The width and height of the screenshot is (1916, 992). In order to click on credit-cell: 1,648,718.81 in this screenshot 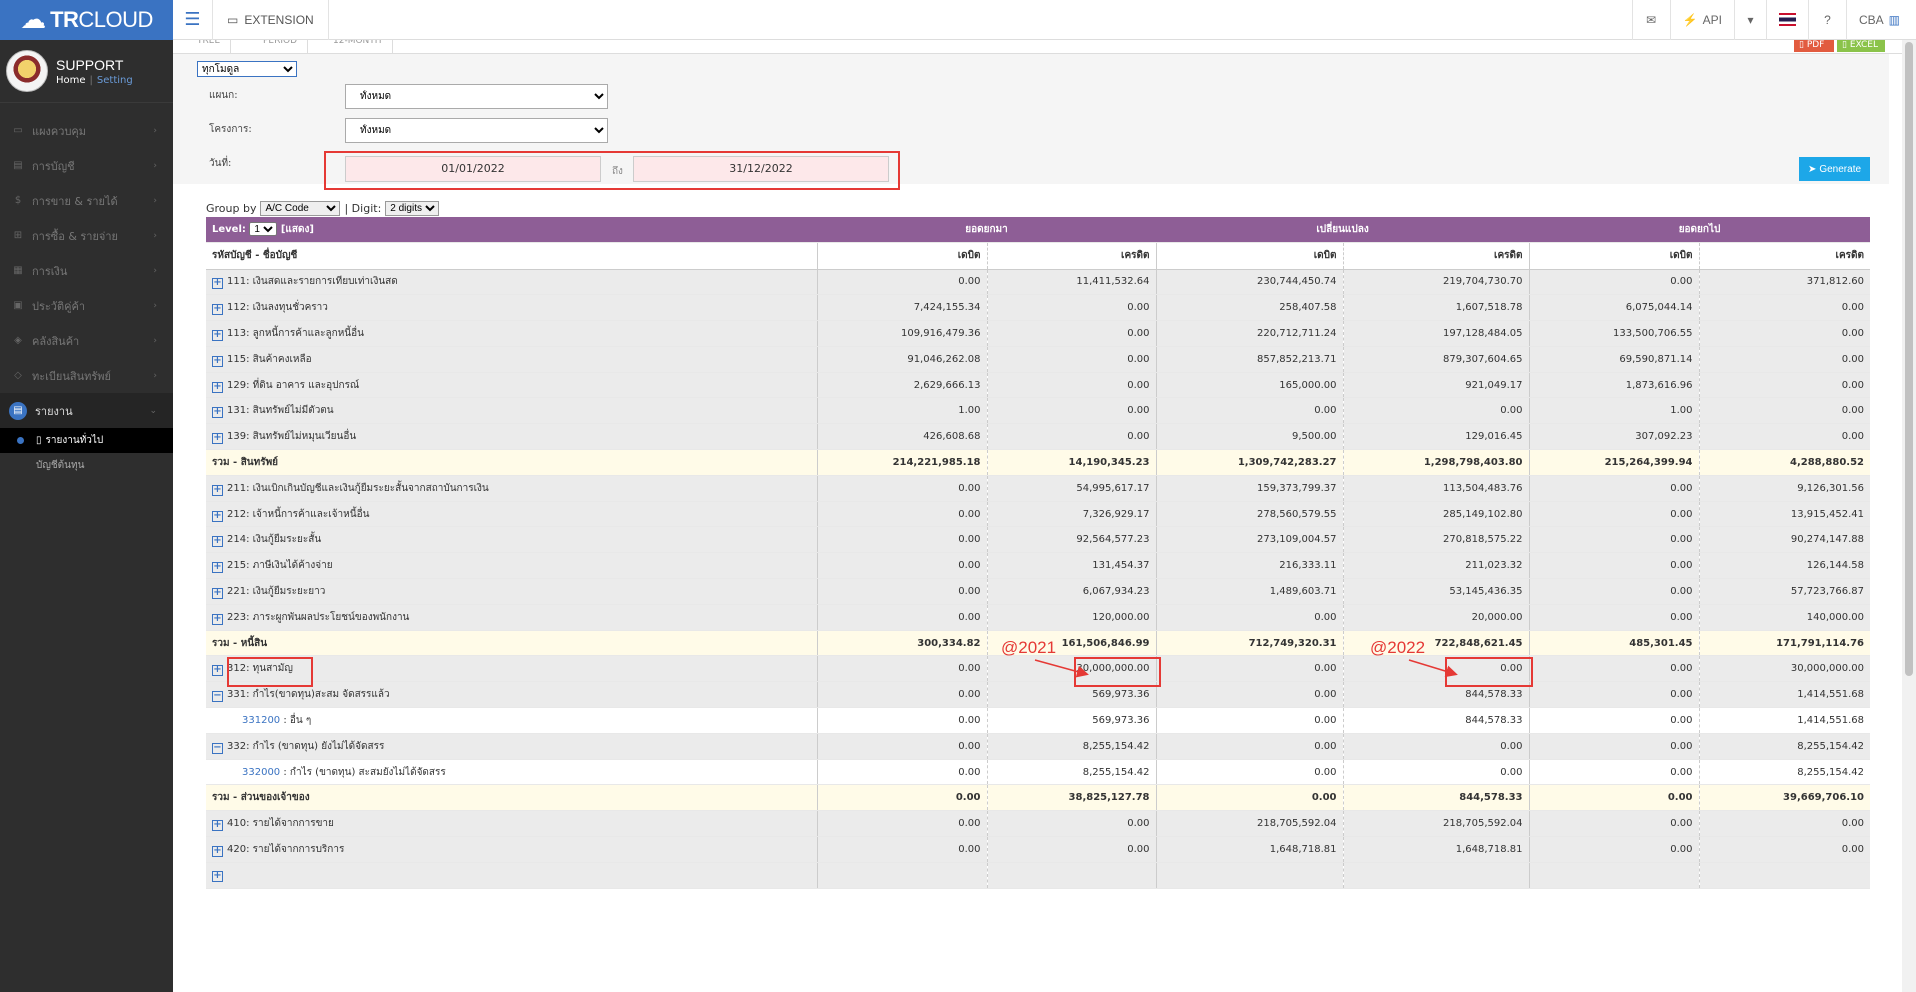, I will do `click(1436, 849)`.